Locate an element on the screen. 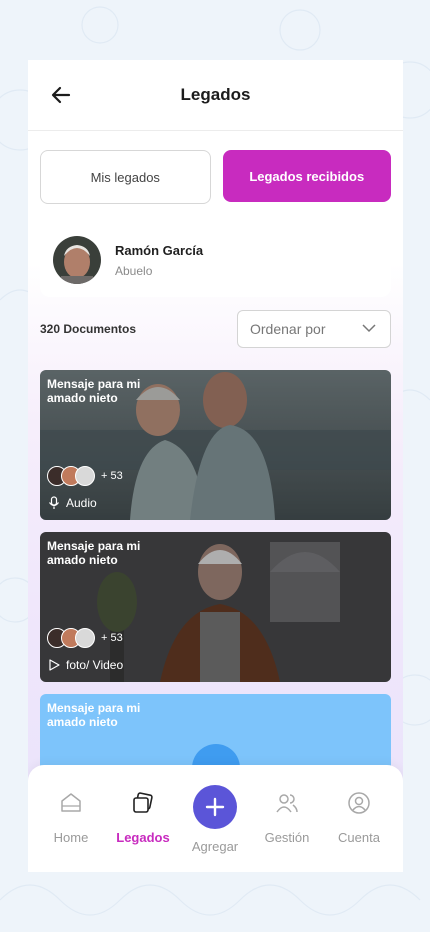  account-icon is located at coordinates (359, 803).